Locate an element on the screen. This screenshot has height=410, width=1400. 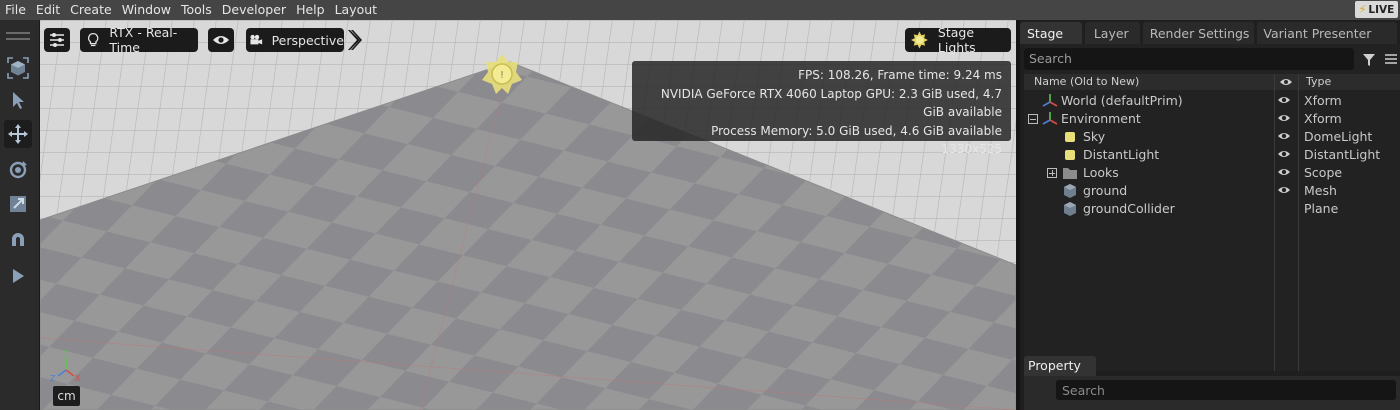
axis-z-label: Z is located at coordinates (53, 378).